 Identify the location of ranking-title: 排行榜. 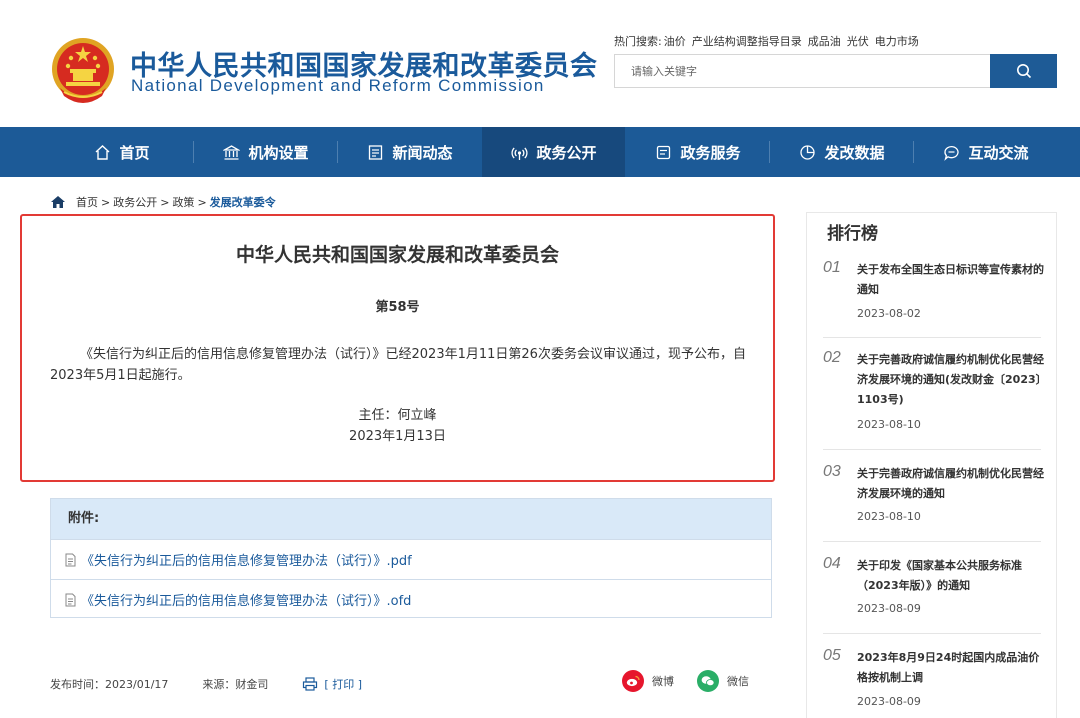
(852, 234).